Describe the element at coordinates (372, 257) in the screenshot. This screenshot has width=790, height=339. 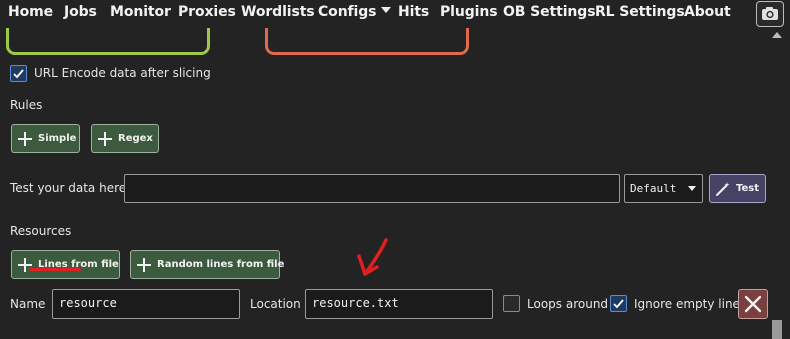
I see `red-arrow-annotation` at that location.